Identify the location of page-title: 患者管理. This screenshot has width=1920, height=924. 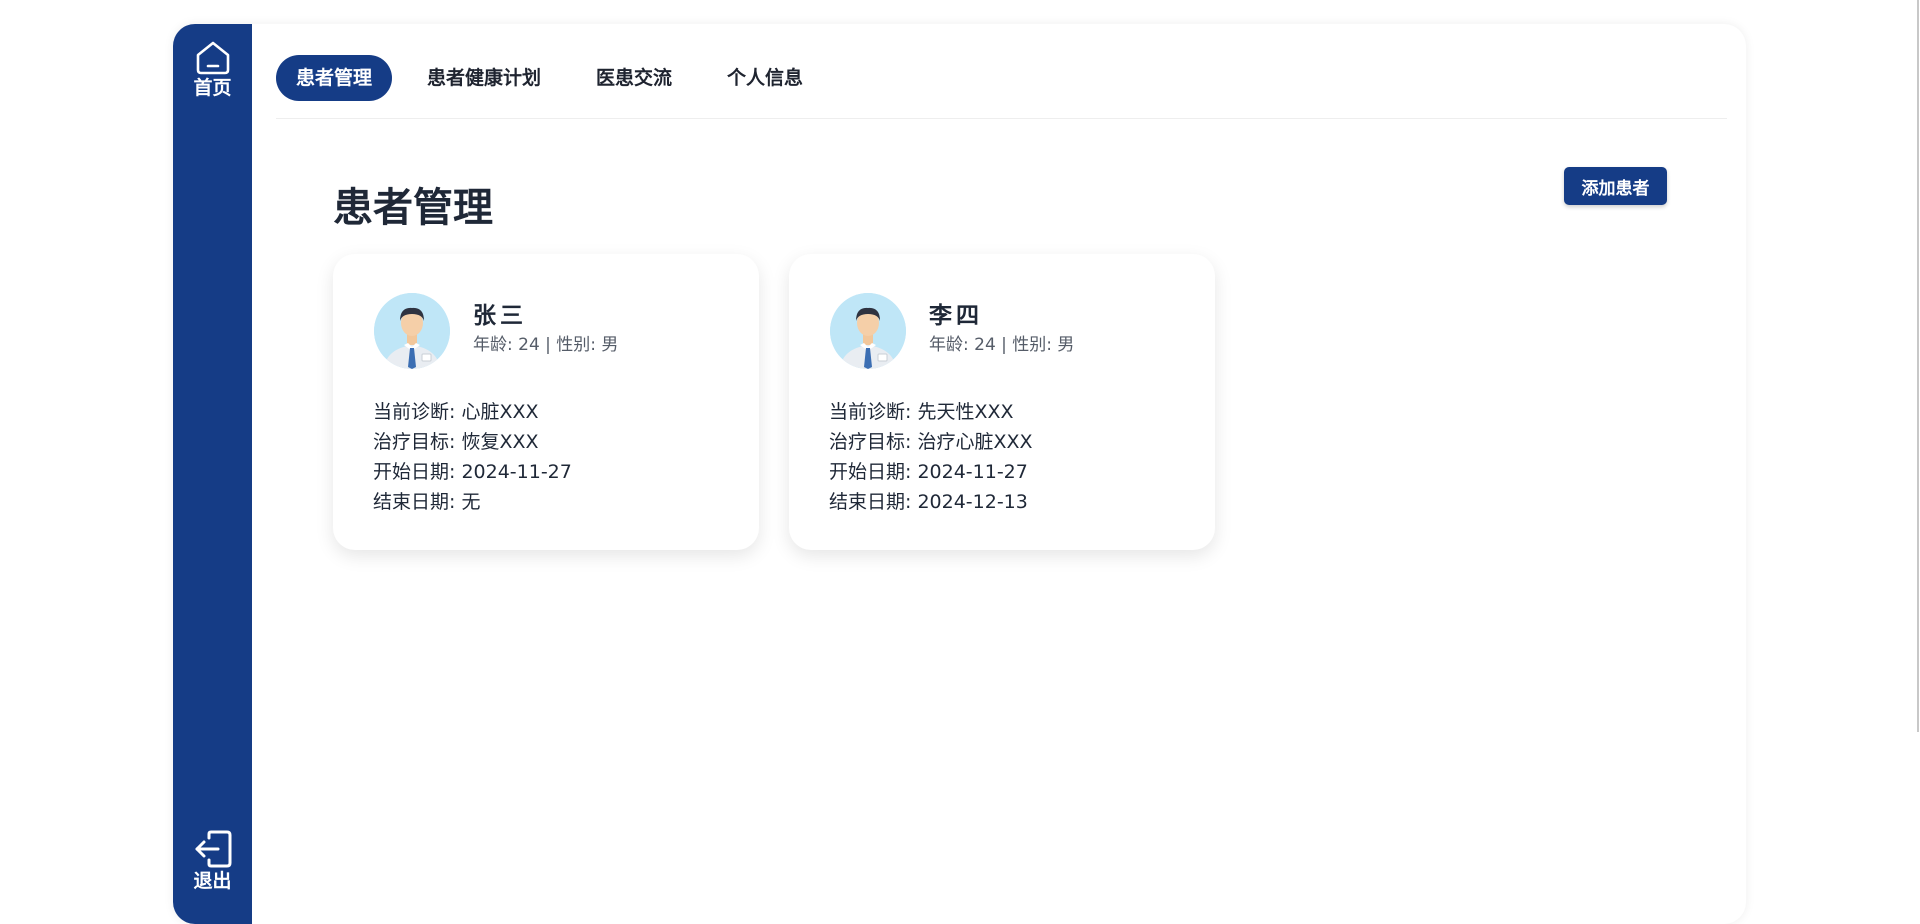
(413, 208).